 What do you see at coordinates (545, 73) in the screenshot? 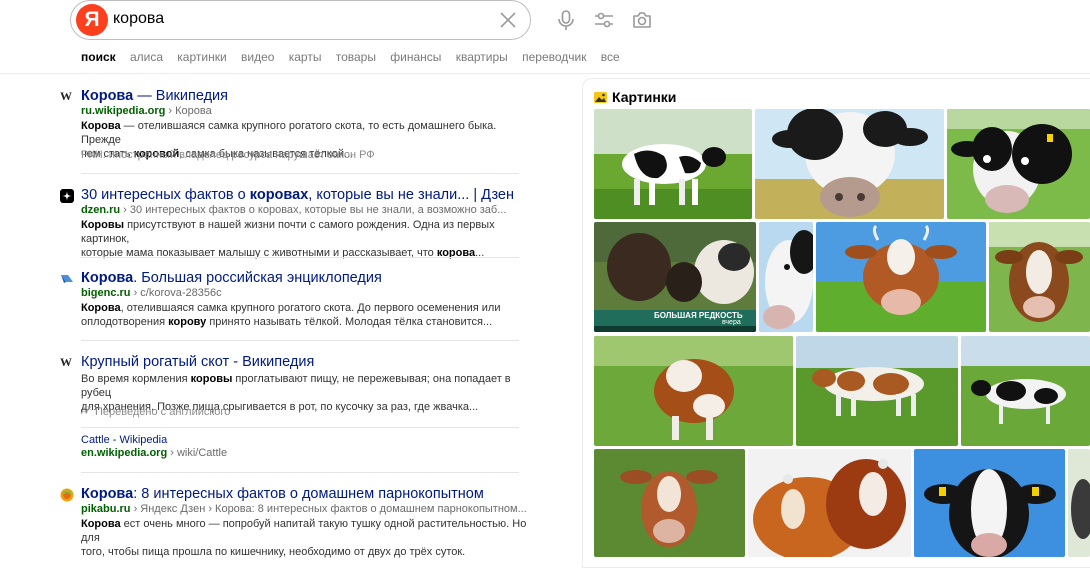
I see `header-divider` at bounding box center [545, 73].